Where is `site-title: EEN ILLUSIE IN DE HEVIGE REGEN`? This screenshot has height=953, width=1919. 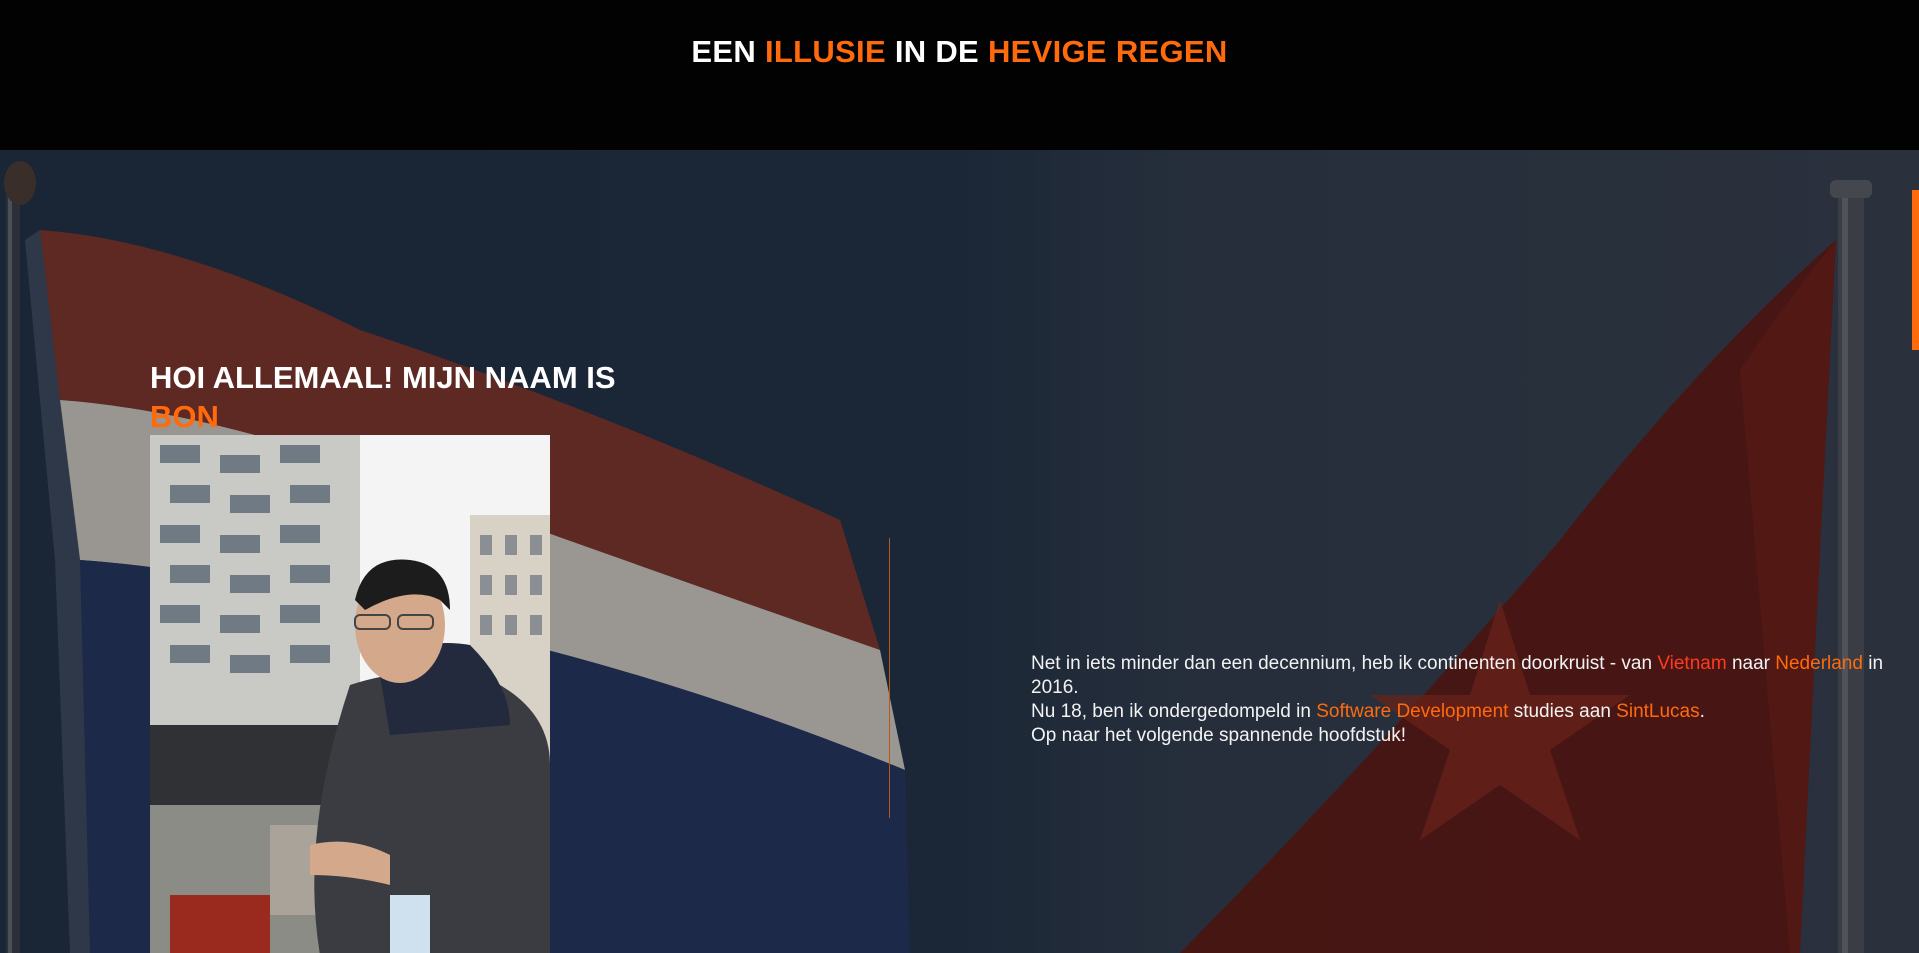 site-title: EEN ILLUSIE IN DE HEVIGE REGEN is located at coordinates (959, 52).